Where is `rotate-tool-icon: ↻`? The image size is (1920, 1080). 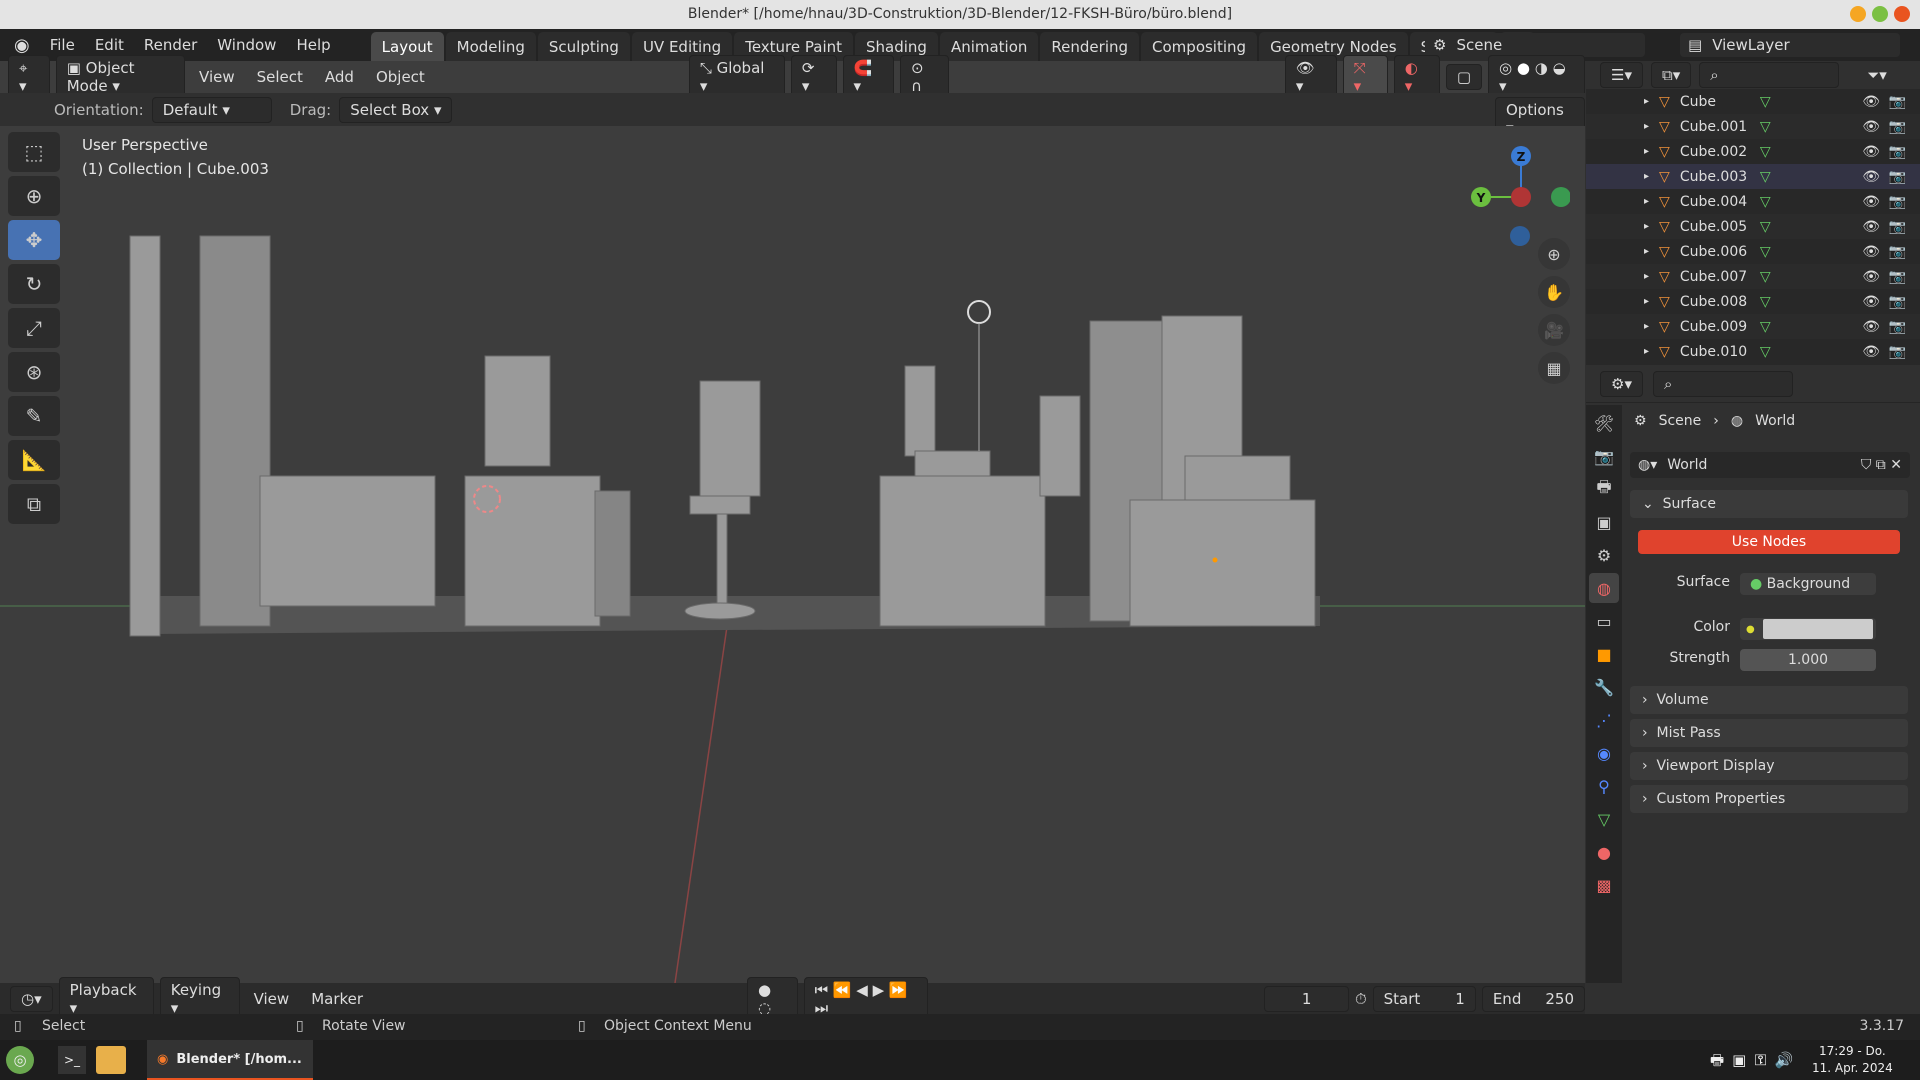
rotate-tool-icon: ↻ is located at coordinates (34, 284).